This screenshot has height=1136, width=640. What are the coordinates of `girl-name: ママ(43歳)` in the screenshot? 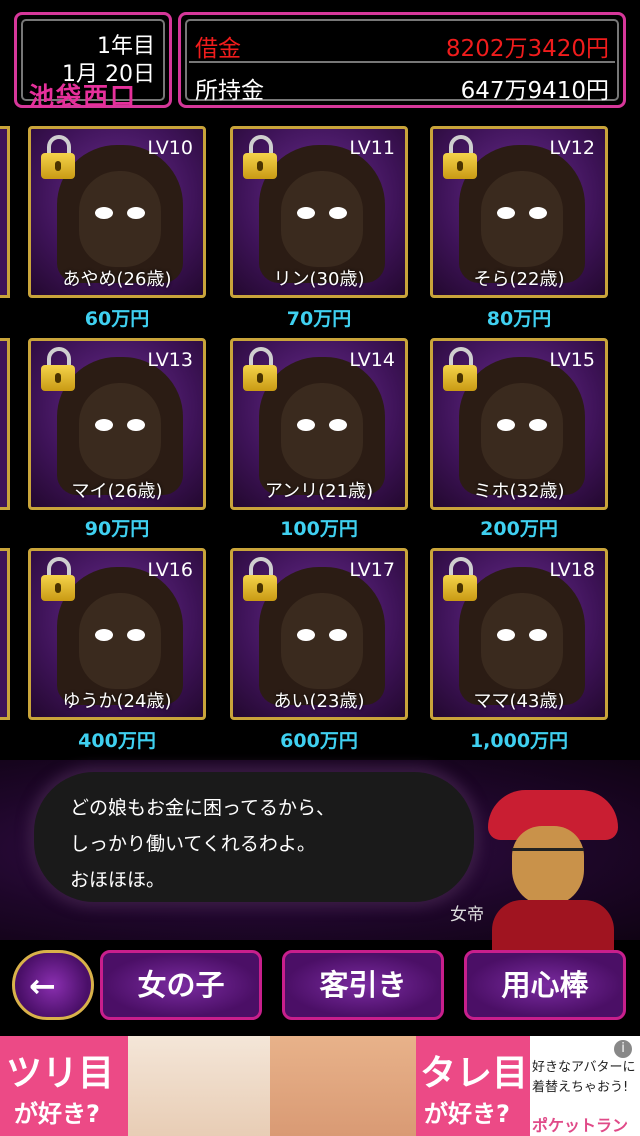 It's located at (519, 701).